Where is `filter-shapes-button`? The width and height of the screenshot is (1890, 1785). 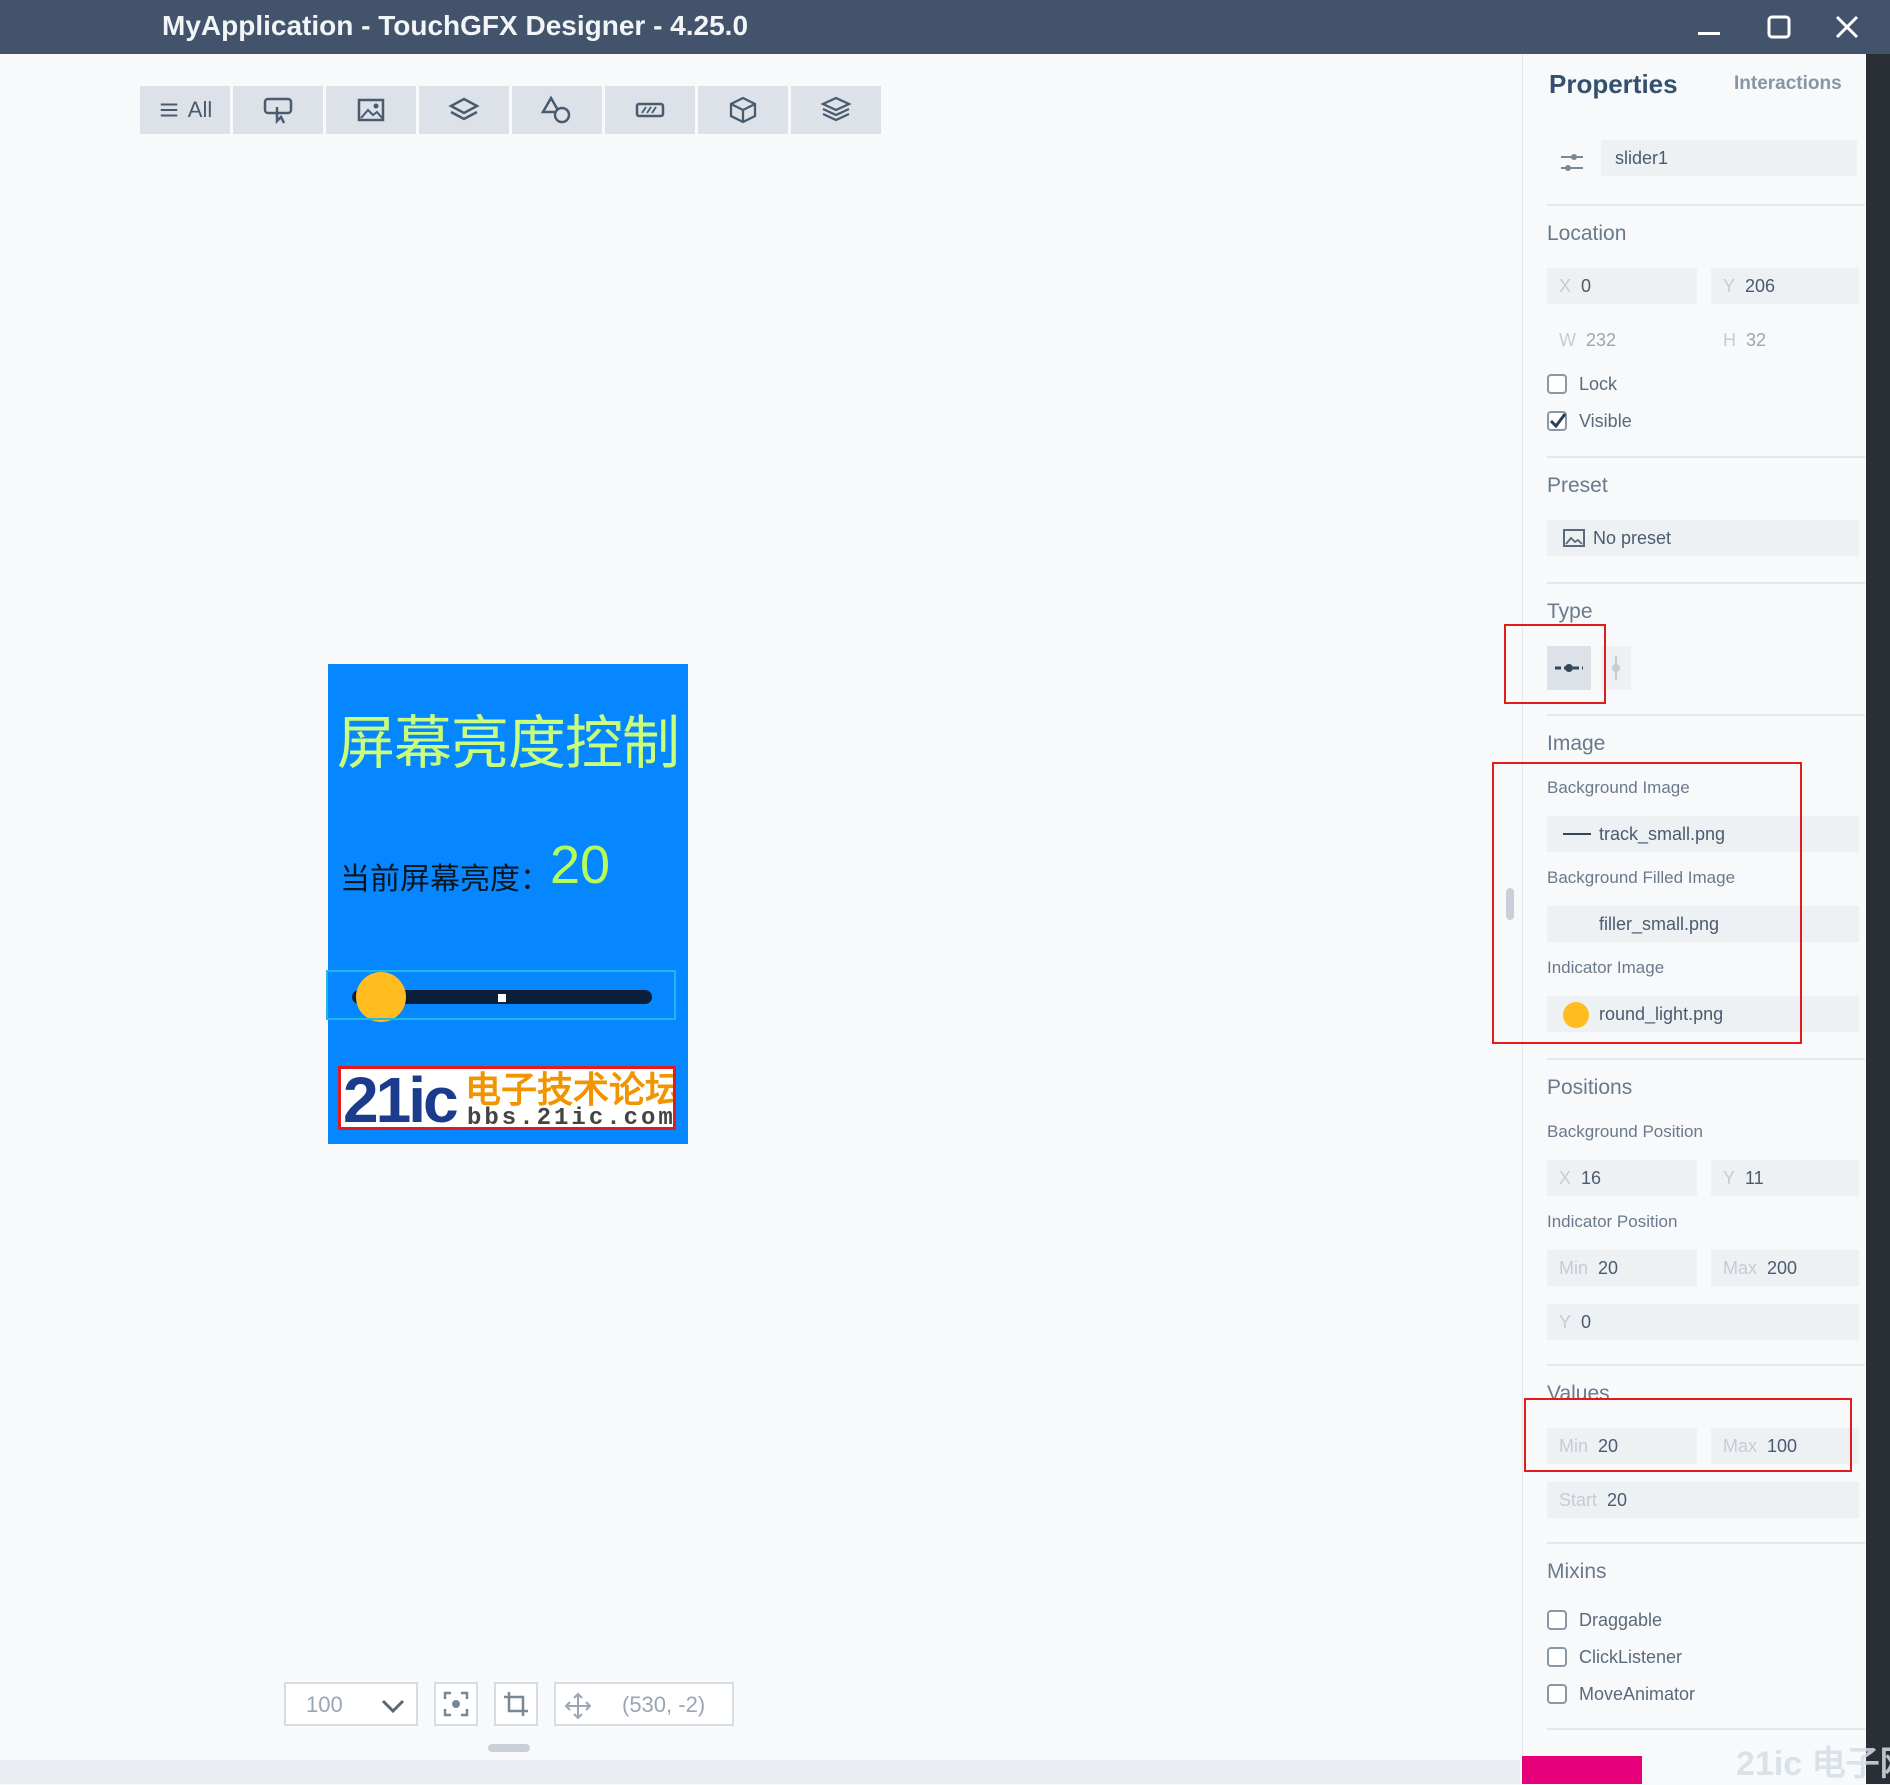
filter-shapes-button is located at coordinates (557, 110).